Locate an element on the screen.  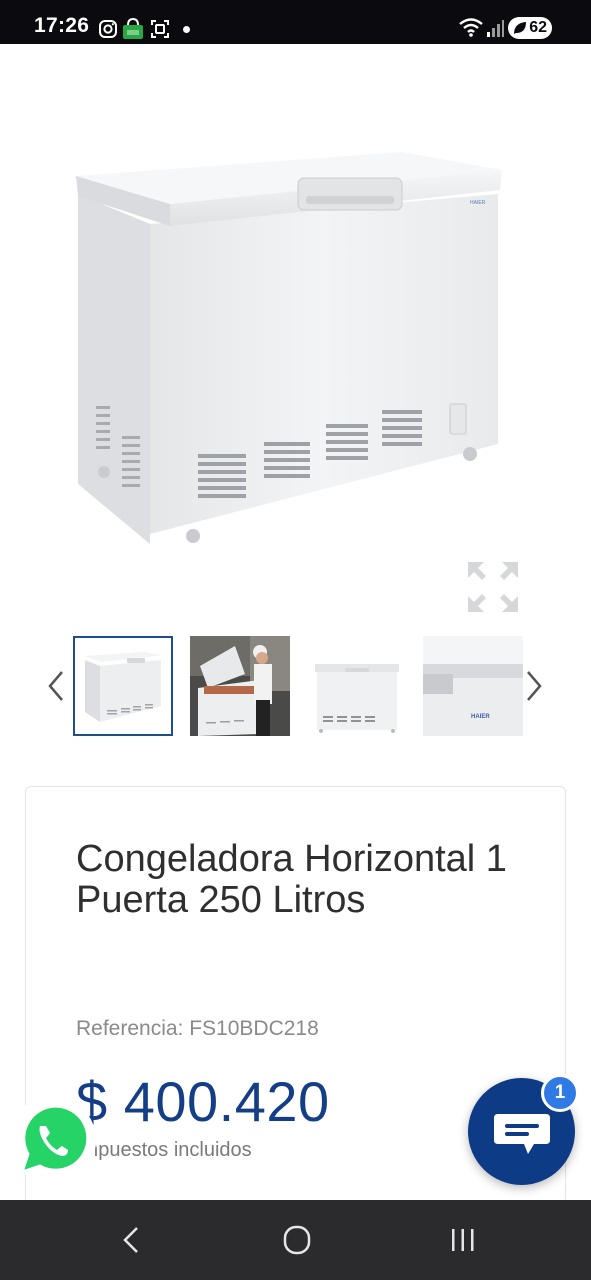
freezer-front-thumb is located at coordinates (123, 686).